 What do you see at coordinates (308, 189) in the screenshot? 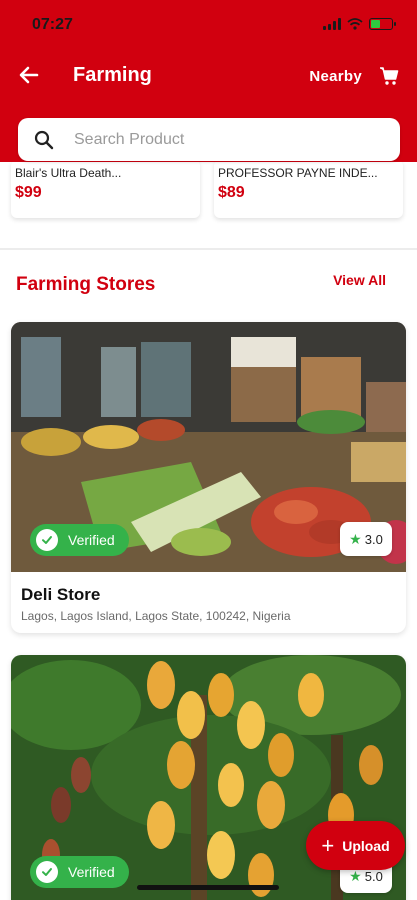
I see `product-card: PROFESSOR PAYNE INDE... $89` at bounding box center [308, 189].